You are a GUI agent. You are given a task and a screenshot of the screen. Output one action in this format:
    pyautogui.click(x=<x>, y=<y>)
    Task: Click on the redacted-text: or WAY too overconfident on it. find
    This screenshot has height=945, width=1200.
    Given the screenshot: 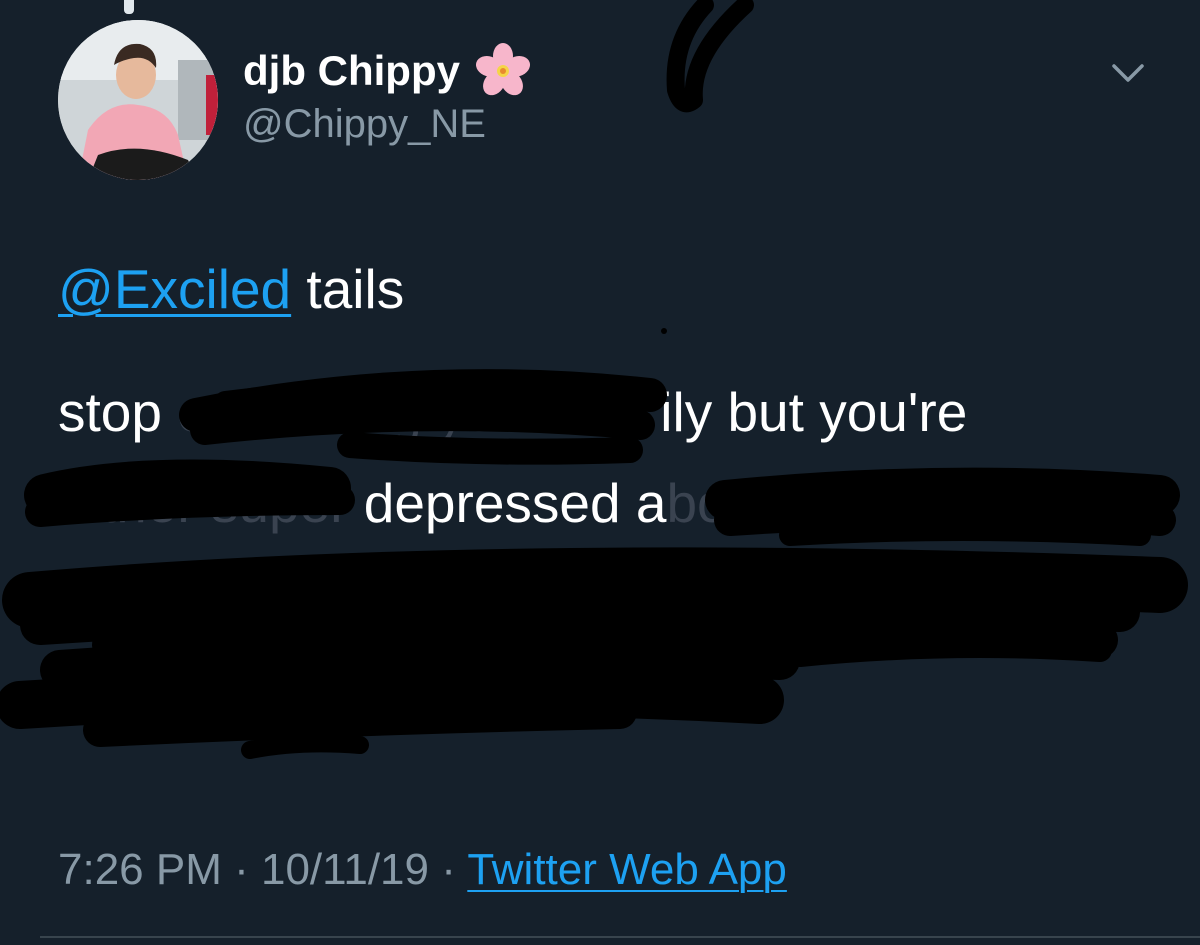 What is the action you would take?
    pyautogui.click(x=487, y=597)
    